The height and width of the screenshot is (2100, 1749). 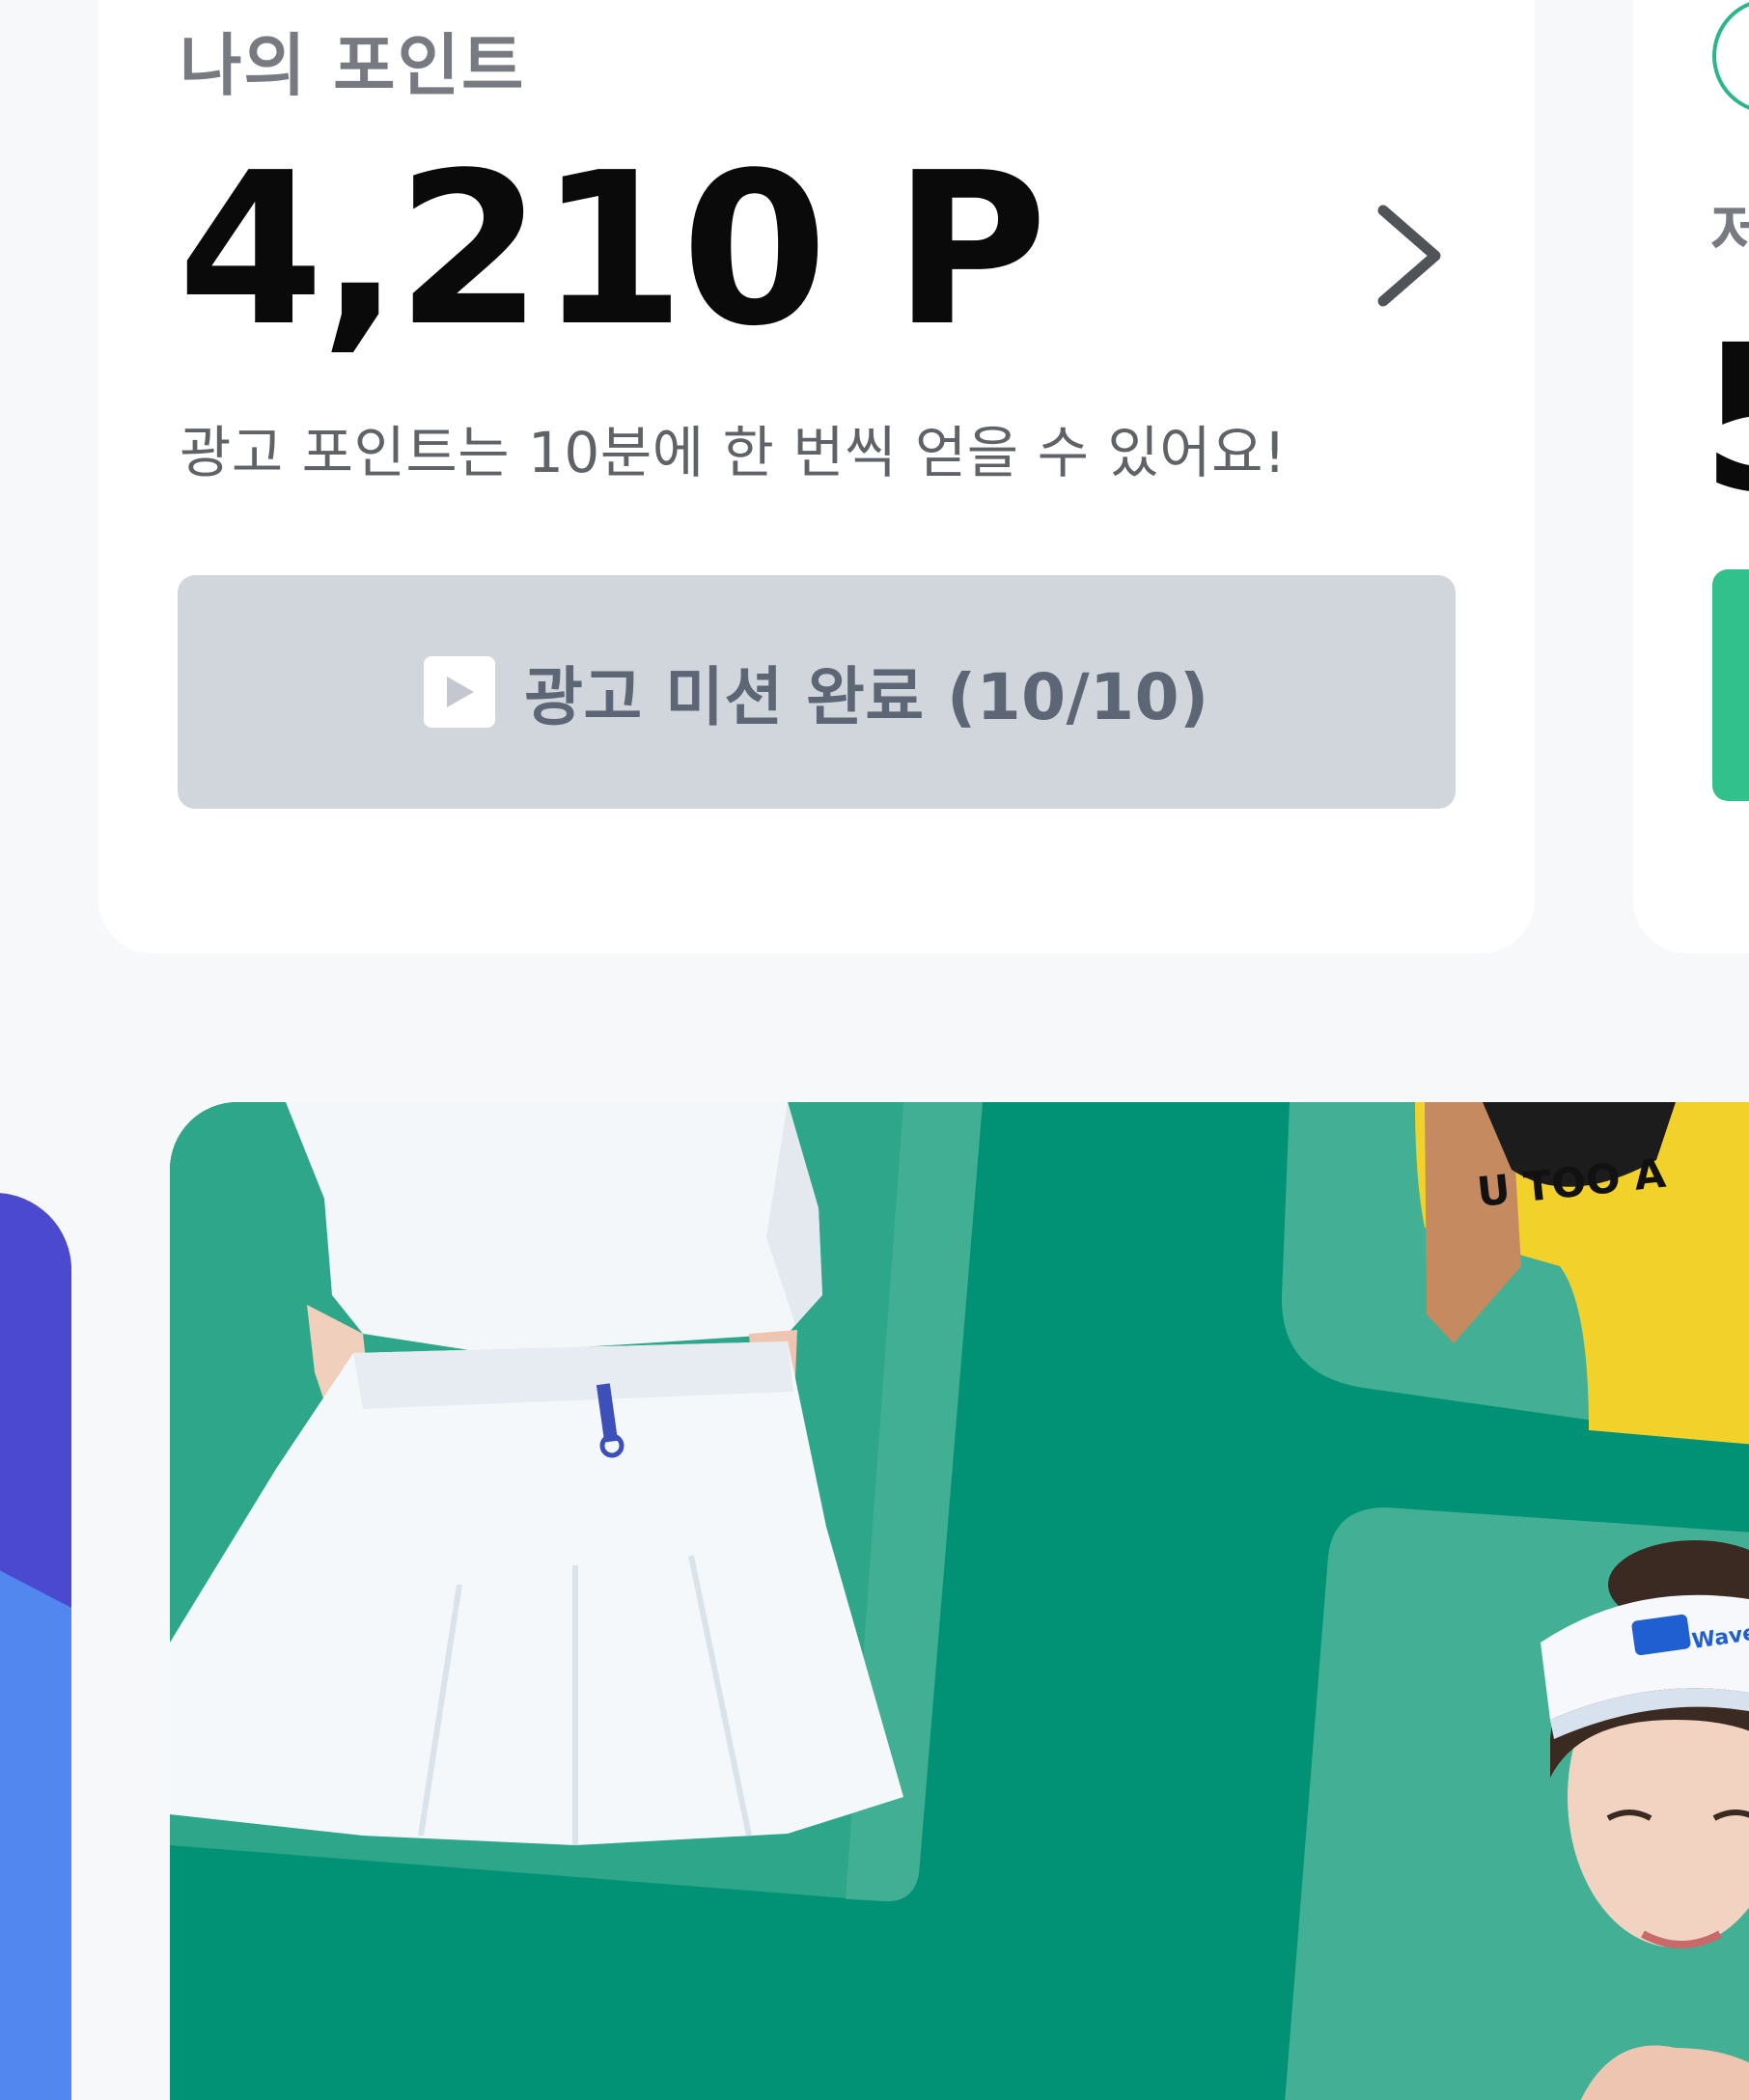 What do you see at coordinates (1730, 685) in the screenshot?
I see `next-card-button` at bounding box center [1730, 685].